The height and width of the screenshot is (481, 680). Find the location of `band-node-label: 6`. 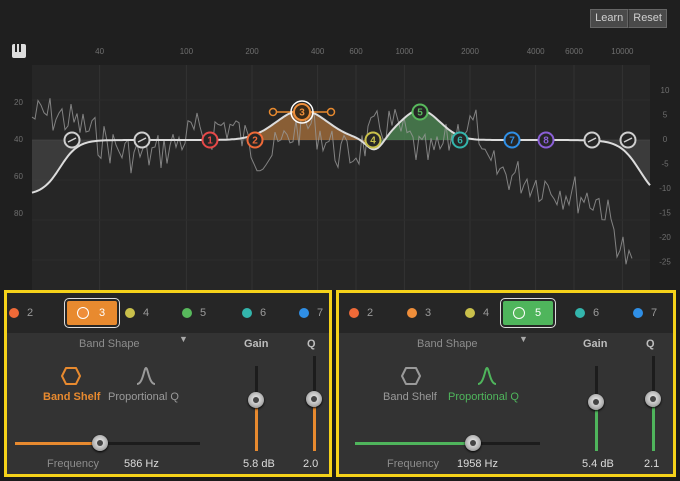

band-node-label: 6 is located at coordinates (460, 141).